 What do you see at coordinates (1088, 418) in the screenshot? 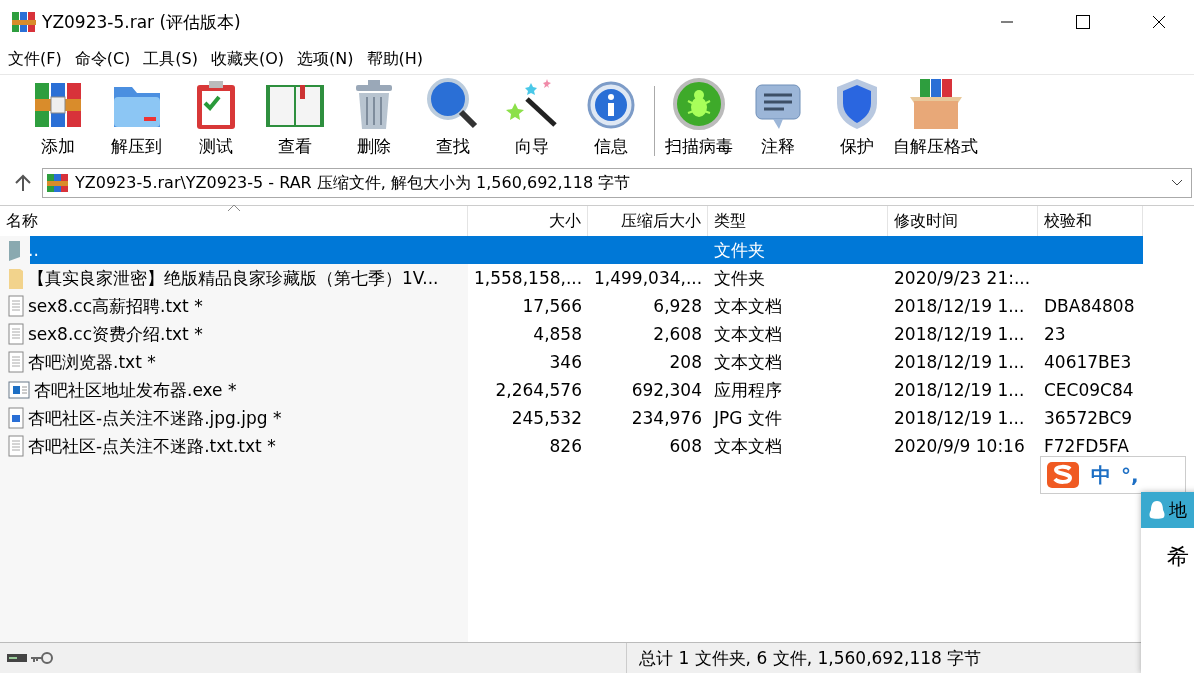
I see `table-cell-text: 36572BC9` at bounding box center [1088, 418].